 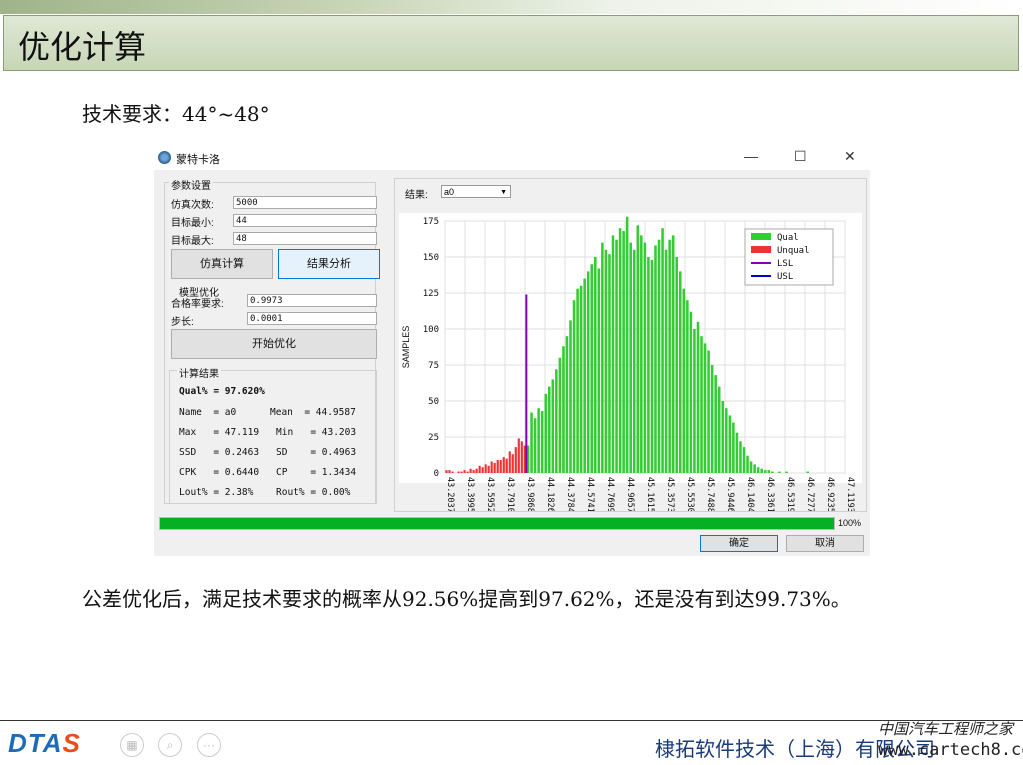 What do you see at coordinates (192, 205) in the screenshot?
I see `sim-count-label: 仿真次数:` at bounding box center [192, 205].